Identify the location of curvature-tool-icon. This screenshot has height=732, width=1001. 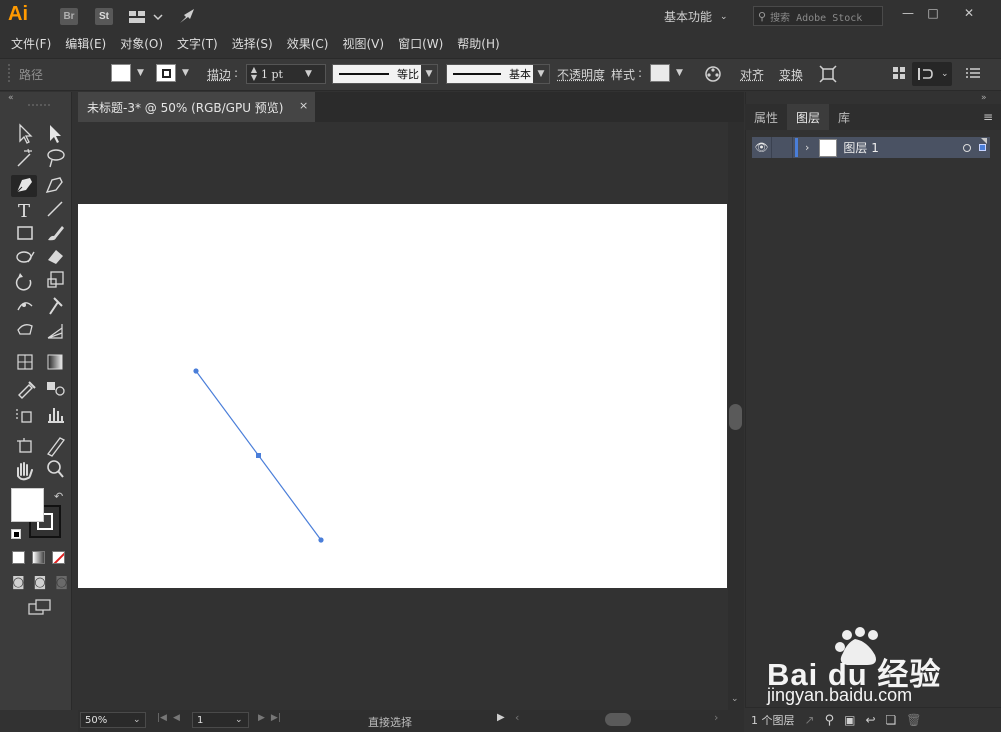
(54, 185).